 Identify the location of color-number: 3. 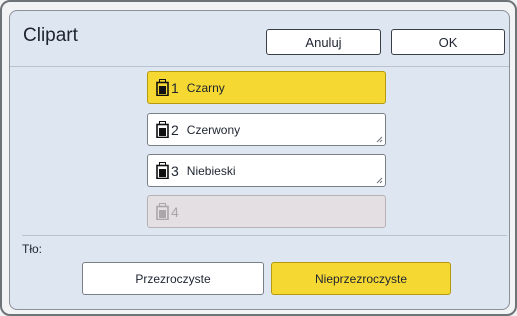
(175, 170).